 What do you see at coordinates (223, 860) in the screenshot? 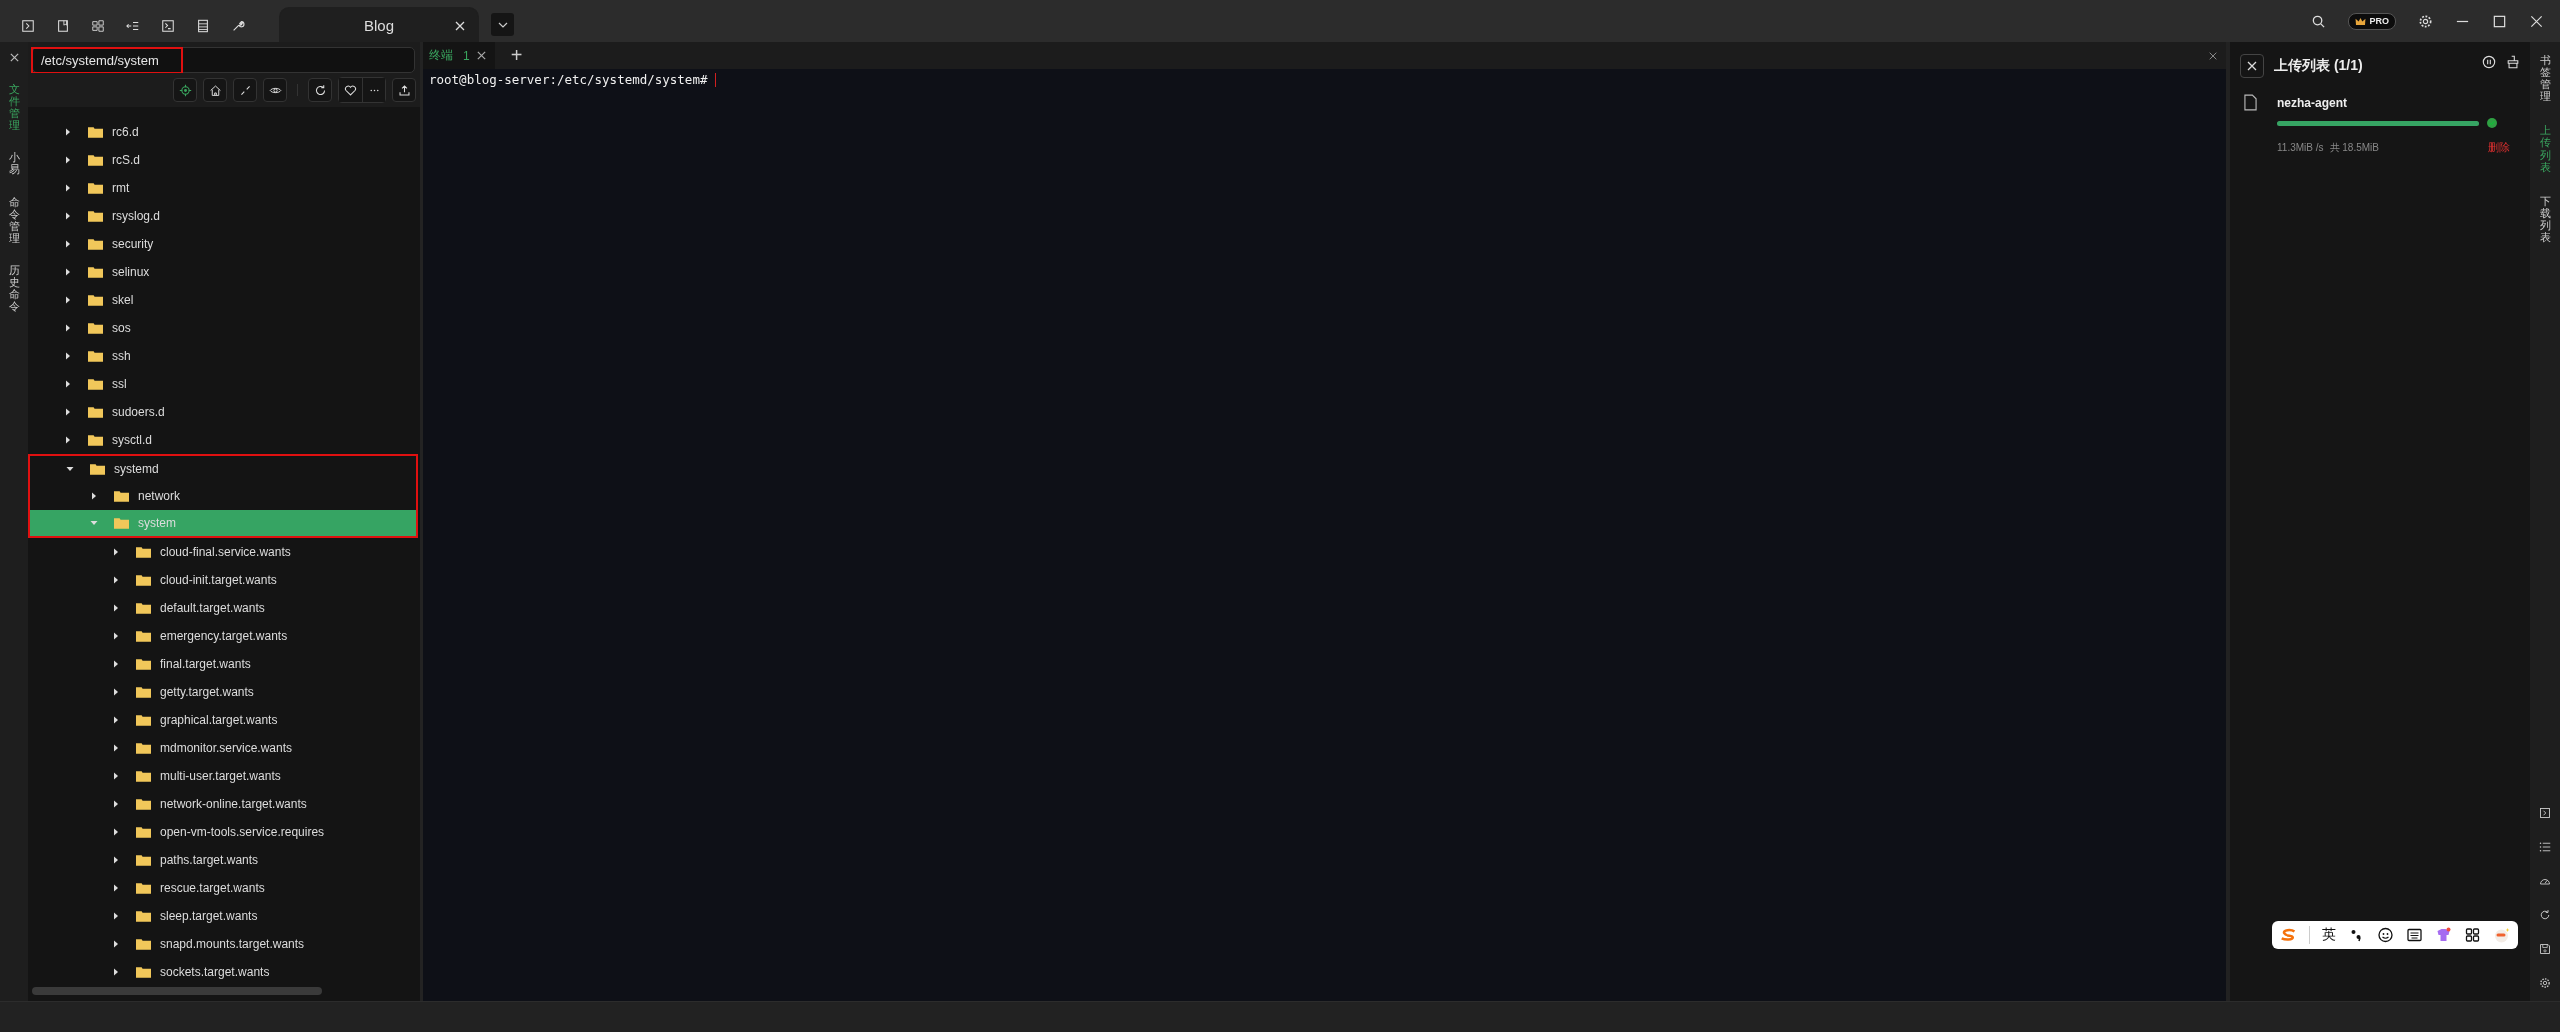
I see `tree-item: paths.target.wants` at bounding box center [223, 860].